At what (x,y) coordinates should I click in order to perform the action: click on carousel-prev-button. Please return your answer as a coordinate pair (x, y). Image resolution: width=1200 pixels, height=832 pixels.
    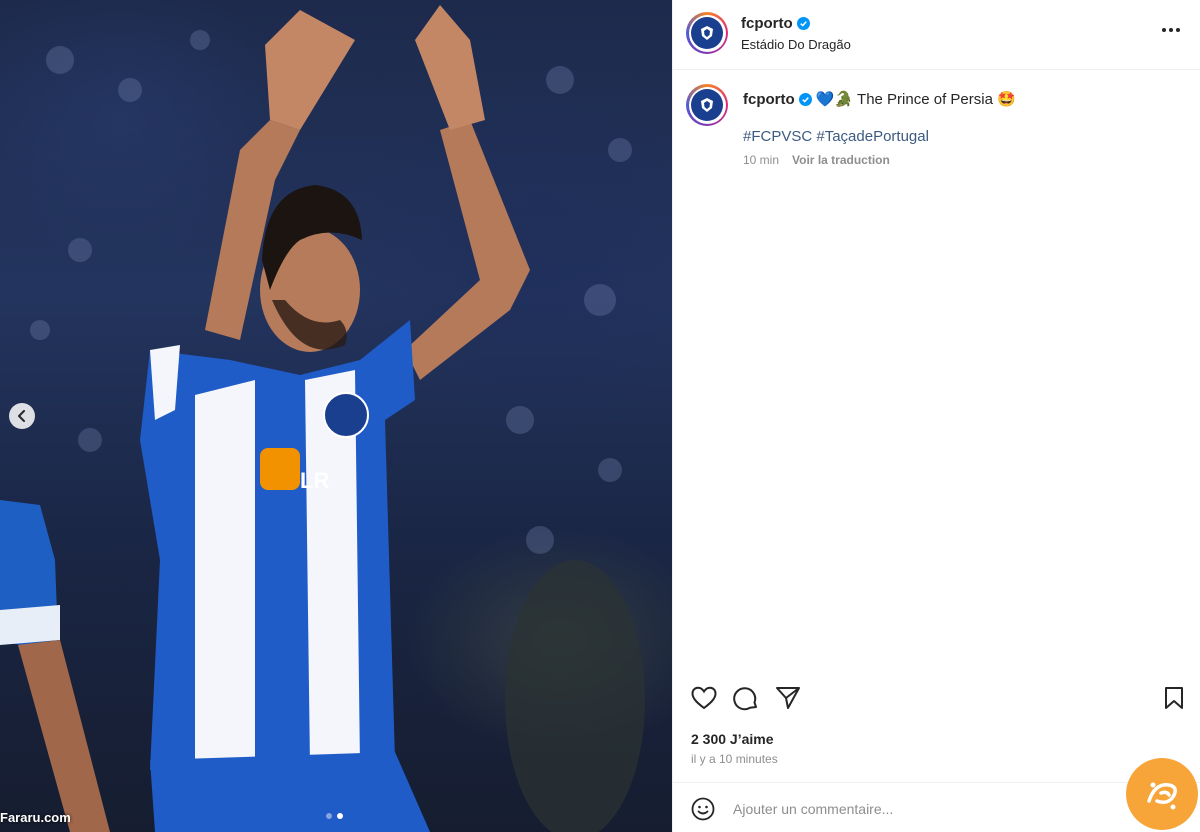
    Looking at the image, I should click on (22, 416).